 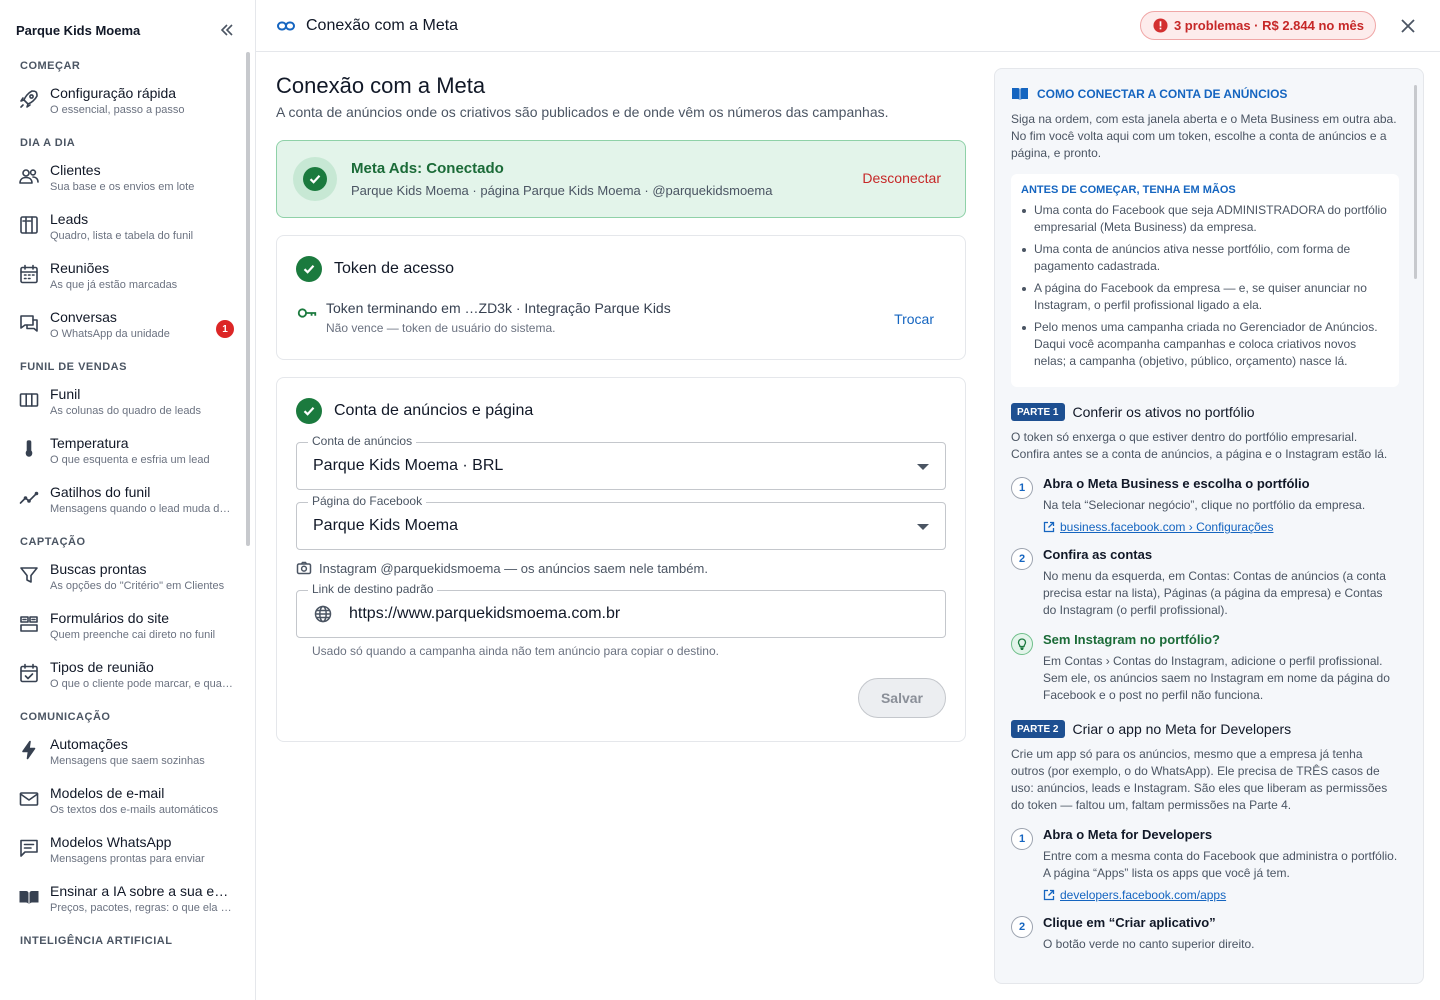 I want to click on disconnect-button: Desconectar, so click(x=901, y=178).